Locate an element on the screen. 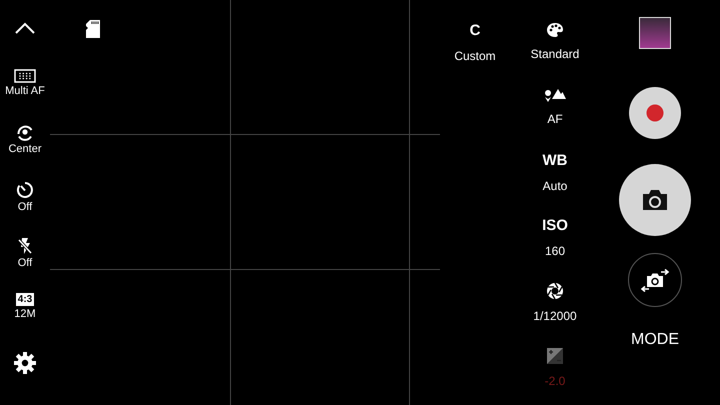 The width and height of the screenshot is (720, 405). aperture-icon is located at coordinates (555, 291).